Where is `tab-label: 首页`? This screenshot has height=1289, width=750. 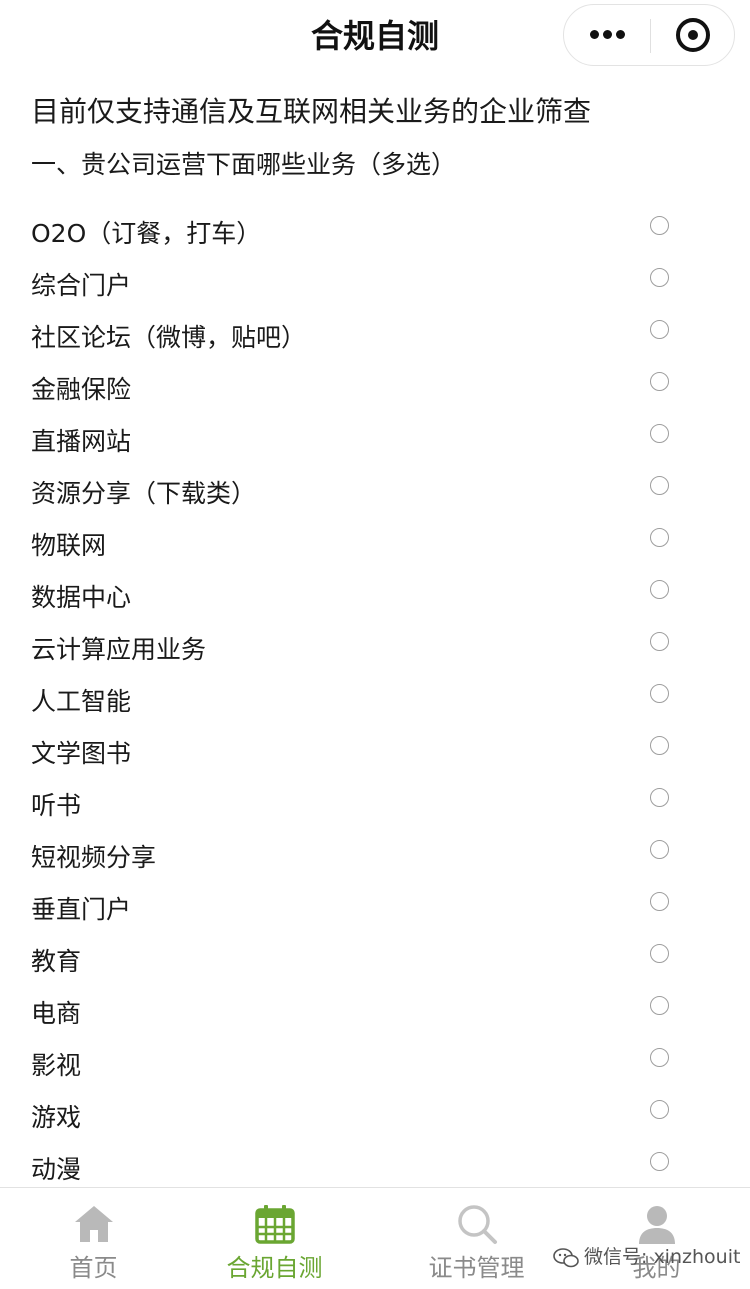
tab-label: 首页 is located at coordinates (93, 1268).